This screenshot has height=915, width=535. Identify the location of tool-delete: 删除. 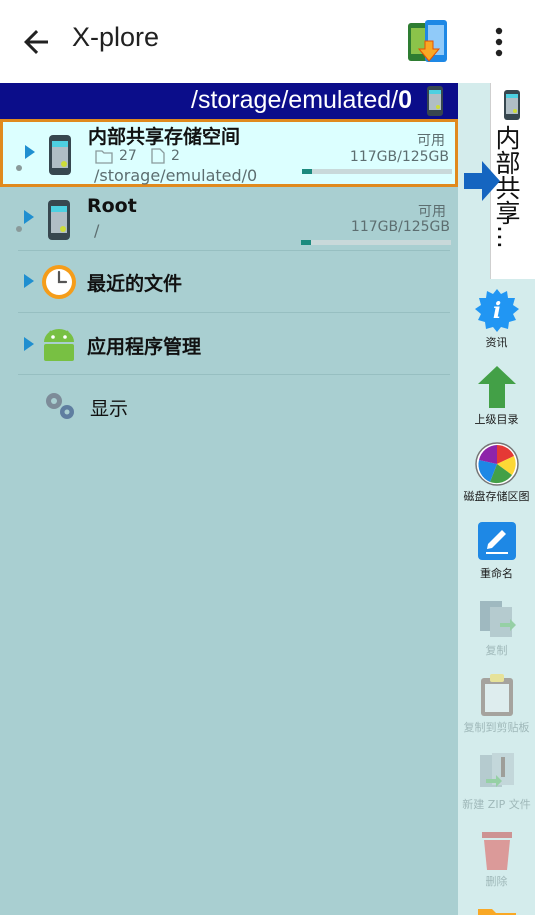
(496, 860).